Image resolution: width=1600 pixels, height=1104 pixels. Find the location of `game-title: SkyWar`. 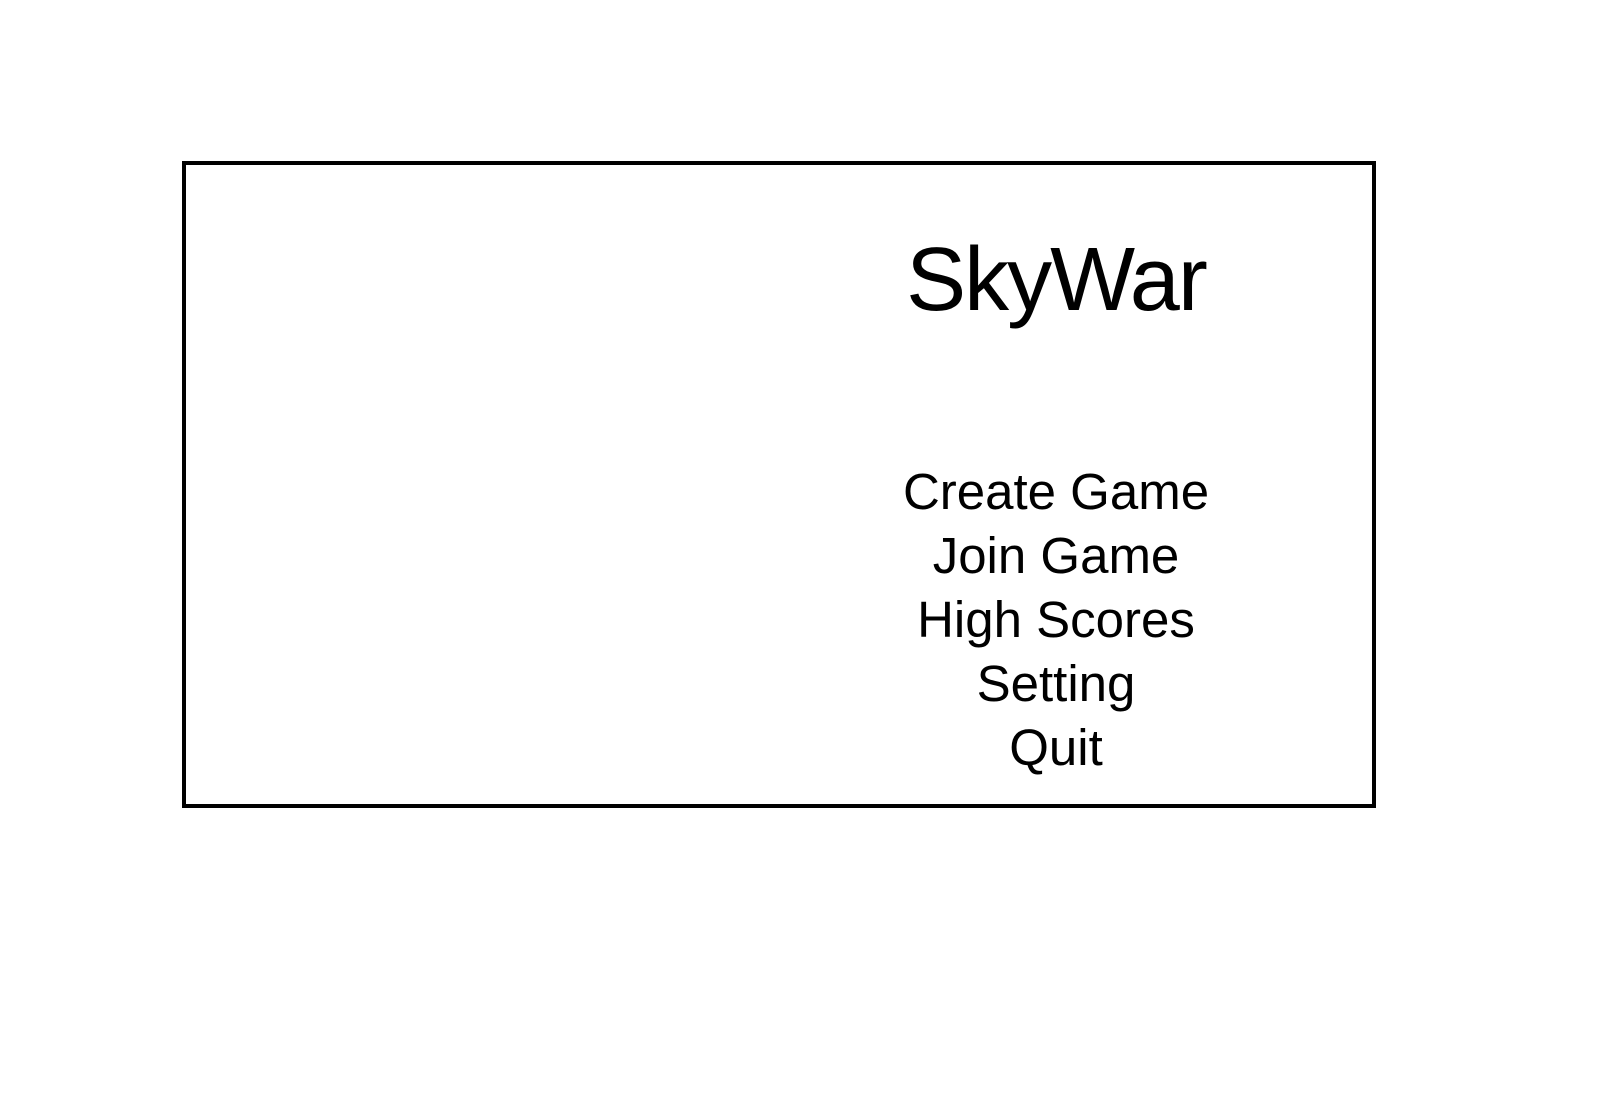

game-title: SkyWar is located at coordinates (1057, 280).